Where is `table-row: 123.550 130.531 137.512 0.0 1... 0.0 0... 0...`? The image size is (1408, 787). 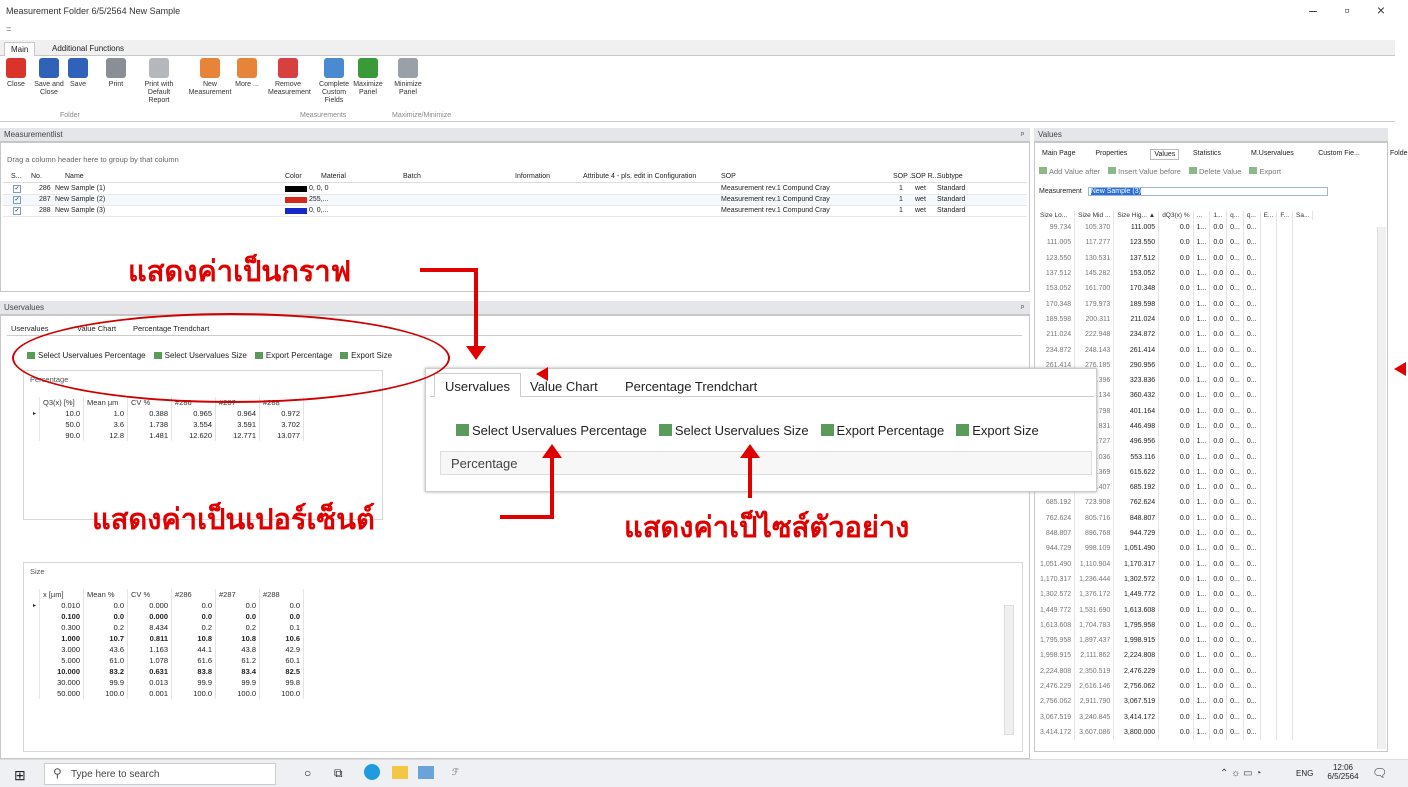 table-row: 123.550 130.531 137.512 0.0 1... 0.0 0... 0... is located at coordinates (1175, 258).